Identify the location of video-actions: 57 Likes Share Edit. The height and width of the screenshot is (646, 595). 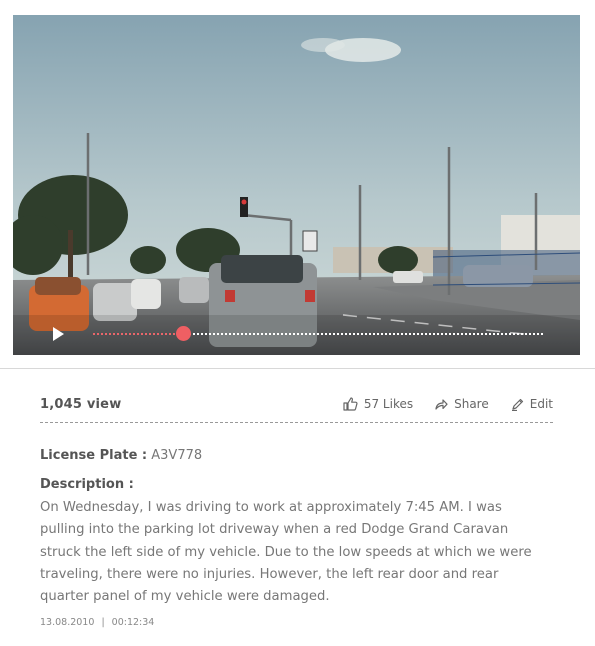
(448, 404).